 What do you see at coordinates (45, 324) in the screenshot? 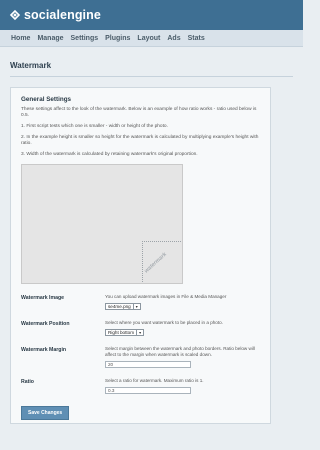
I see `field-label: Watermark Position` at bounding box center [45, 324].